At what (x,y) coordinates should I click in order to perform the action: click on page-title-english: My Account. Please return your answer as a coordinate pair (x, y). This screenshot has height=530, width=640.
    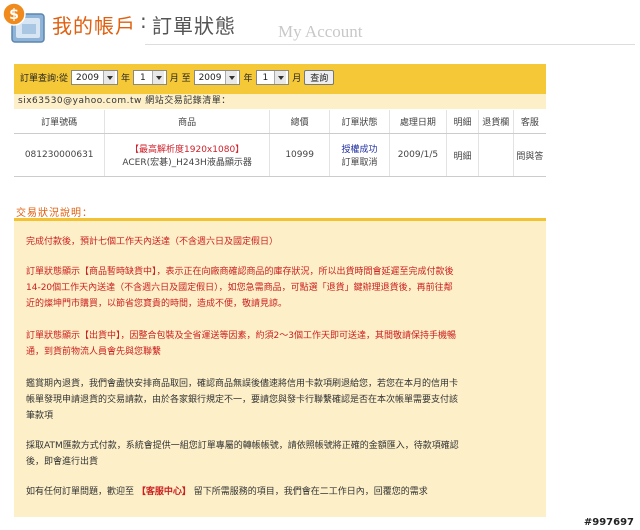
    Looking at the image, I should click on (320, 31).